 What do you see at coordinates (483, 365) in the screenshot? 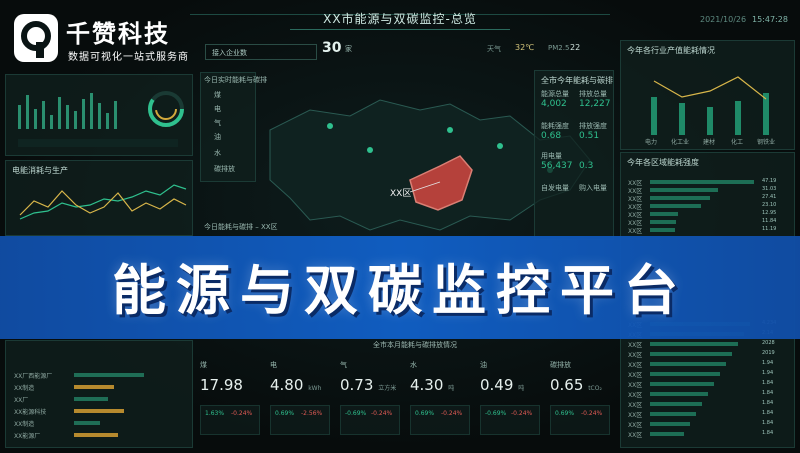
I see `metric-label: 油` at bounding box center [483, 365].